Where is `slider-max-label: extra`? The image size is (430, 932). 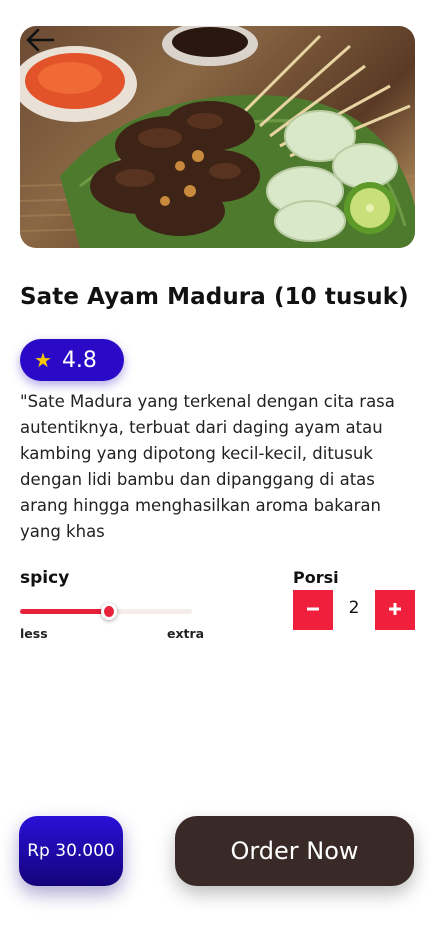 slider-max-label: extra is located at coordinates (186, 633).